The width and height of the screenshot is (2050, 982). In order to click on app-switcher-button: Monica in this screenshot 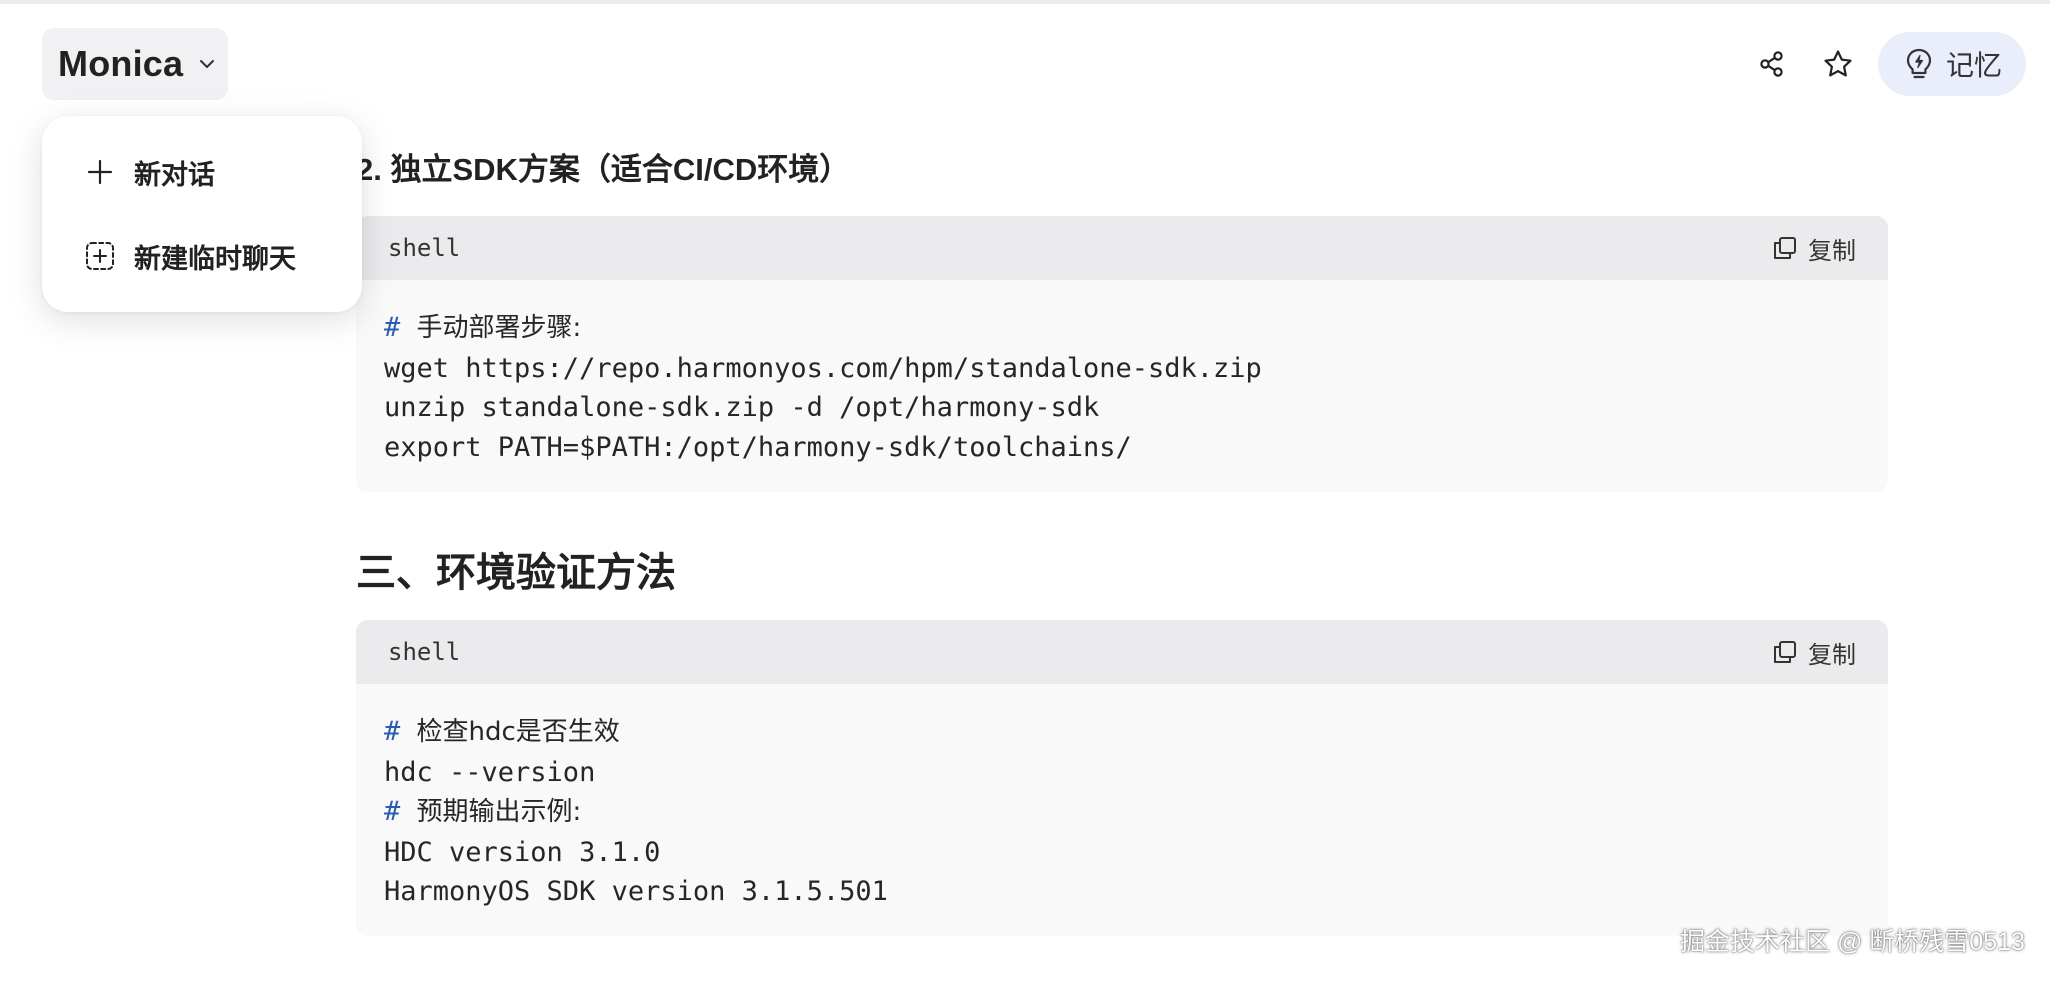, I will do `click(135, 64)`.